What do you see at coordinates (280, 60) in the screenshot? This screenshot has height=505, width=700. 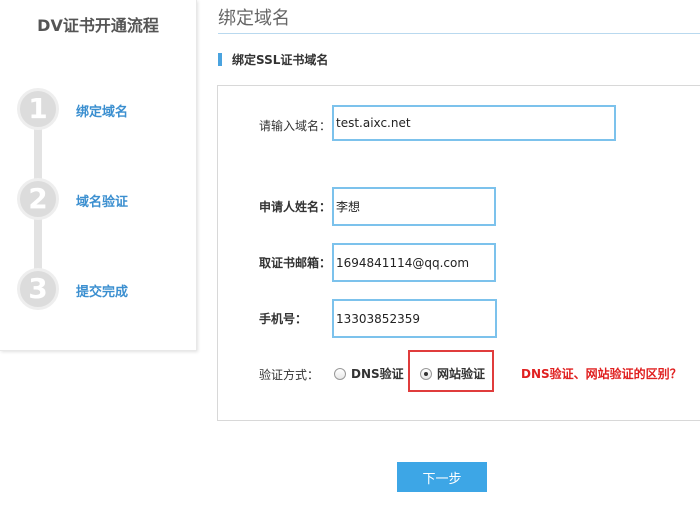 I see `section-title: 绑定SSL证书域名` at bounding box center [280, 60].